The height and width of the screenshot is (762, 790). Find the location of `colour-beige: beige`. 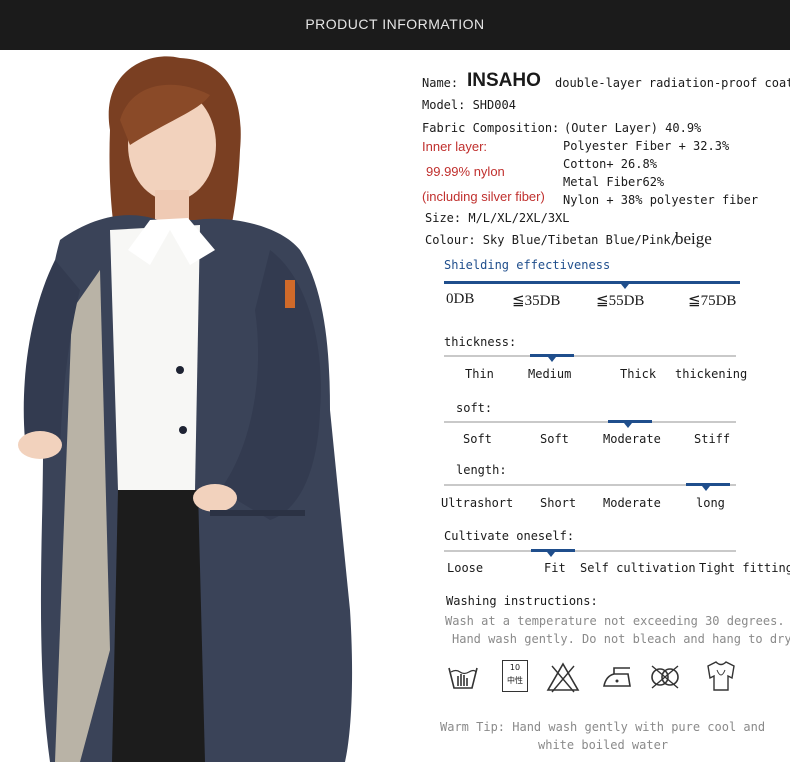

colour-beige: beige is located at coordinates (693, 238).